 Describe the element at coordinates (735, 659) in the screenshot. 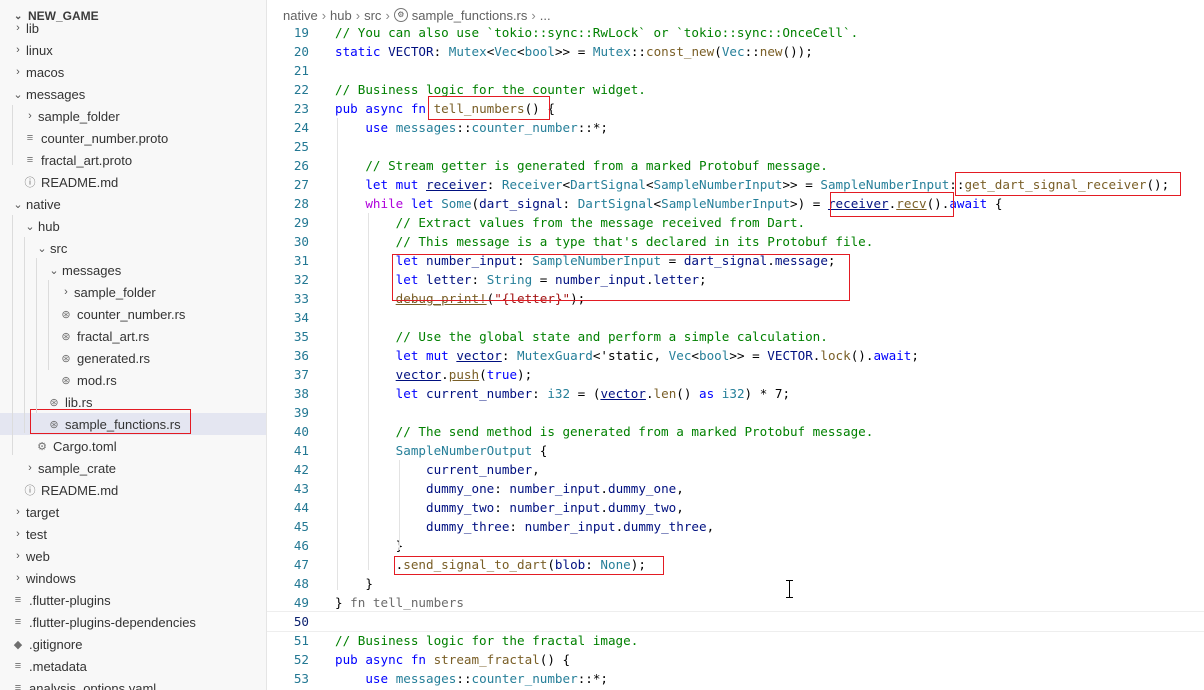

I see `code-line: 52 pub async fn stream_fractal() {` at that location.